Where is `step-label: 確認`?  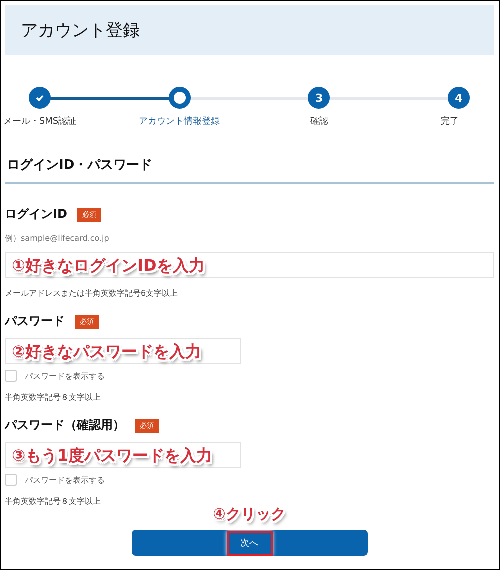
step-label: 確認 is located at coordinates (319, 122).